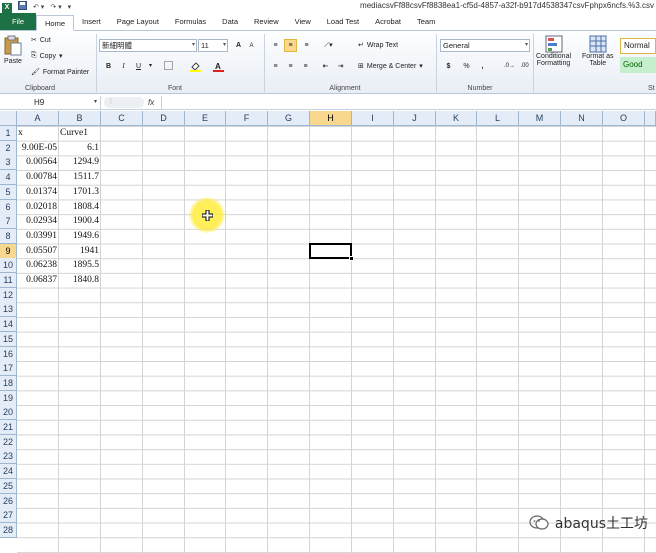 The width and height of the screenshot is (656, 553). I want to click on chevron-down-icon: ▾, so click(150, 66).